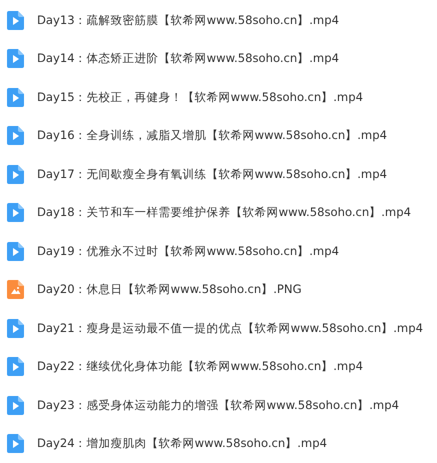  Describe the element at coordinates (200, 366) in the screenshot. I see `file-name: Day22：继续优化身体功能【软希网www.58soho.cn】.mp4` at that location.